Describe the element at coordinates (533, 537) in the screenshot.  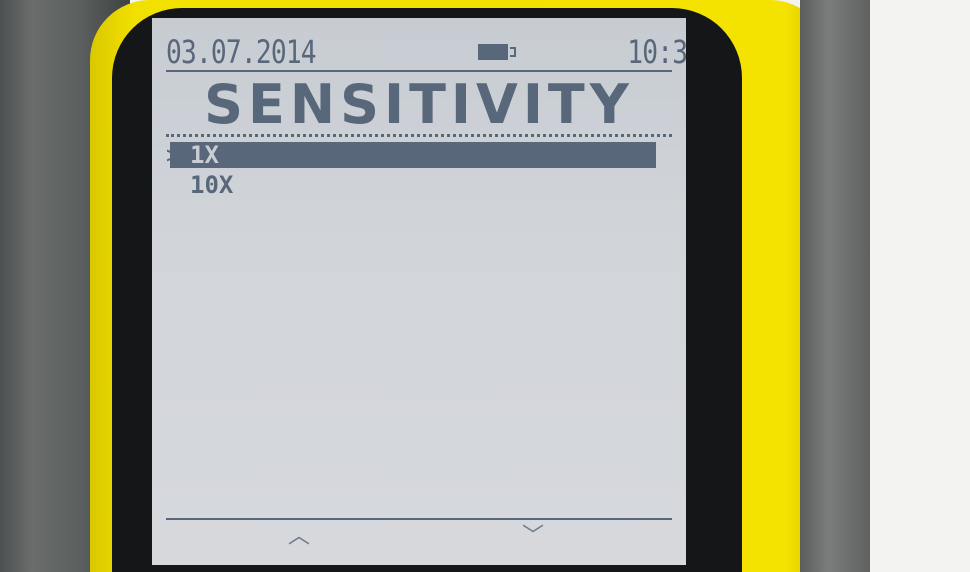
I see `down-arrow-icon: ﹀` at that location.